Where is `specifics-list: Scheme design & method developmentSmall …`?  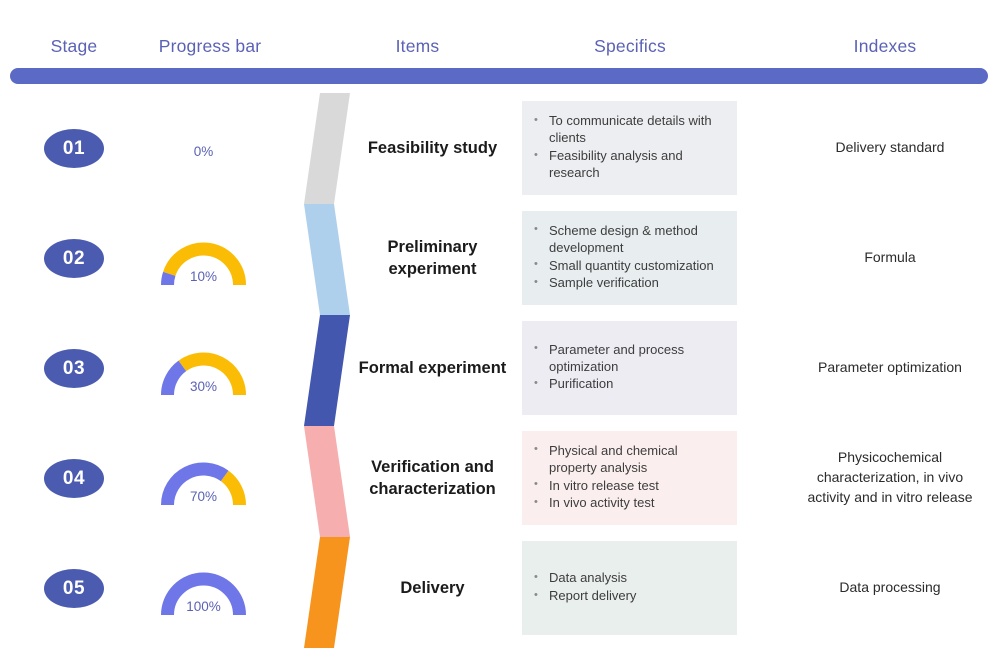
specifics-list: Scheme design & method developmentSmall … is located at coordinates (628, 258).